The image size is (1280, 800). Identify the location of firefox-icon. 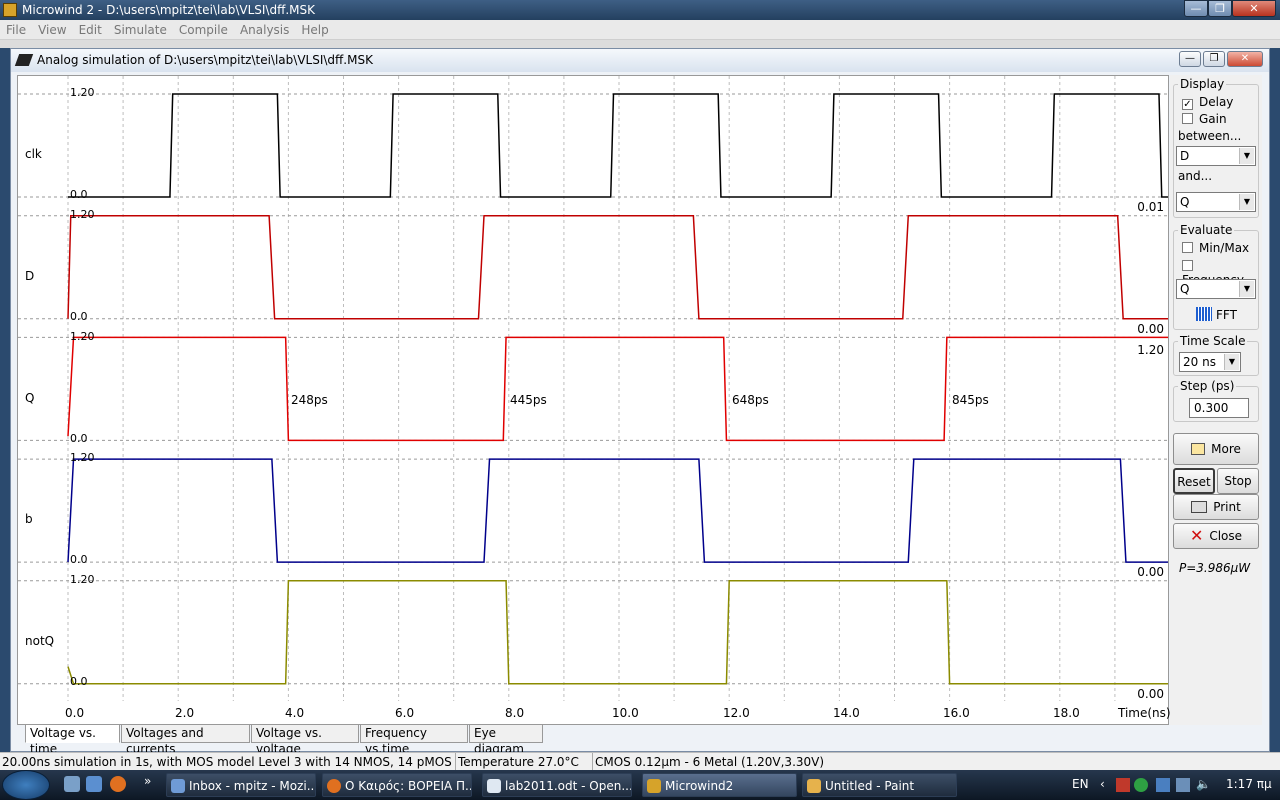
(118, 784).